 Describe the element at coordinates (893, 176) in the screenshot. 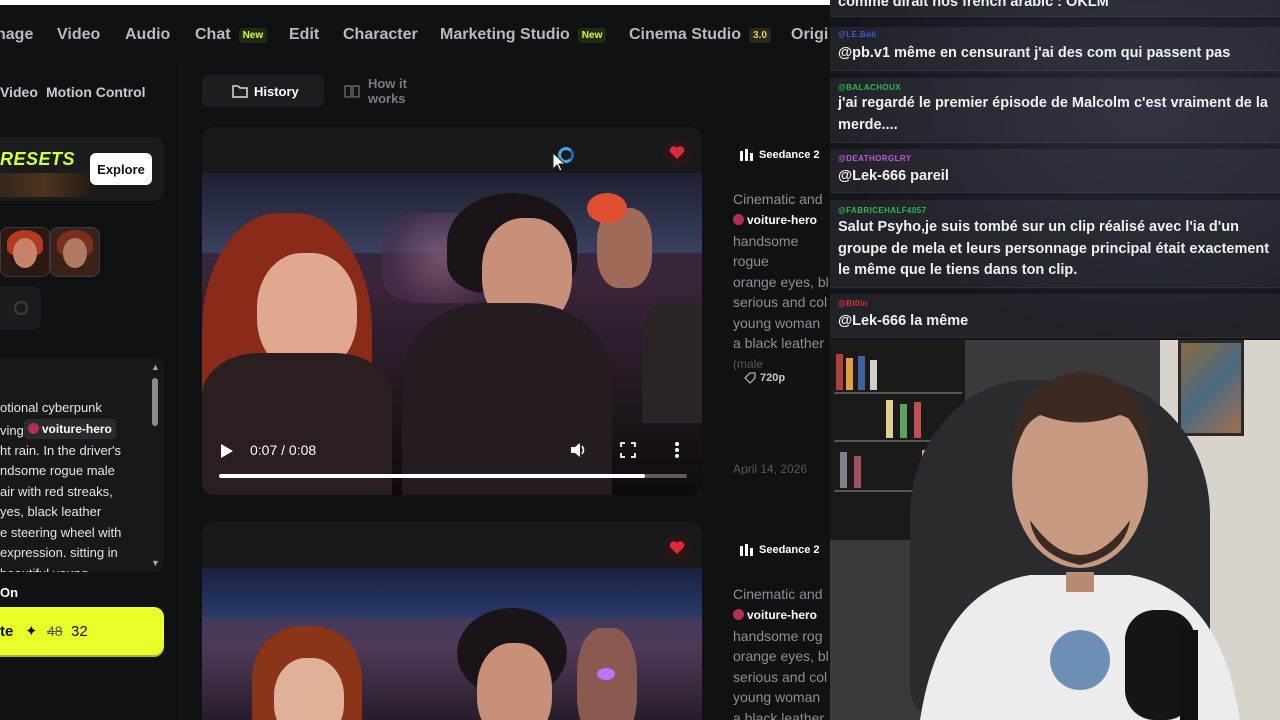

I see `chat-message-text: @Lek-666 pareil` at that location.